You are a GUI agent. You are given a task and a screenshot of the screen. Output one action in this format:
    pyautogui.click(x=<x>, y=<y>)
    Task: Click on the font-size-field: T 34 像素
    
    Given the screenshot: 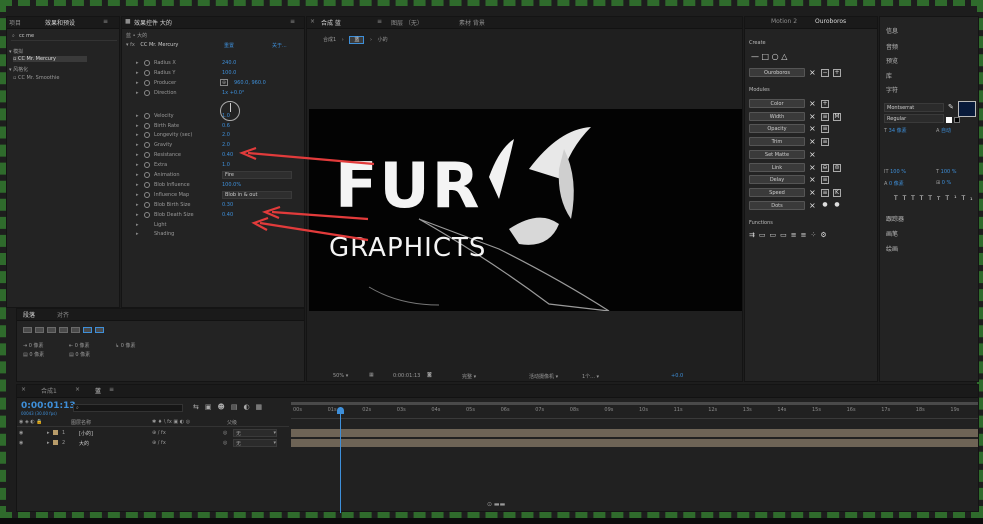 What is the action you would take?
    pyautogui.click(x=895, y=130)
    